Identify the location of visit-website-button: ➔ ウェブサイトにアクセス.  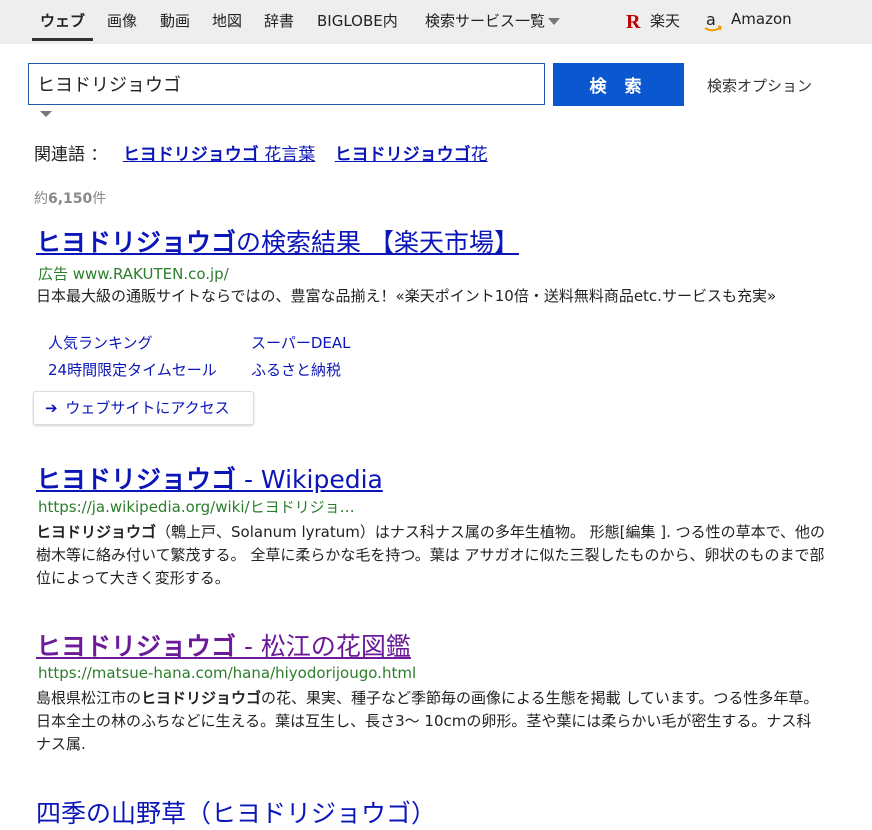
(143, 408).